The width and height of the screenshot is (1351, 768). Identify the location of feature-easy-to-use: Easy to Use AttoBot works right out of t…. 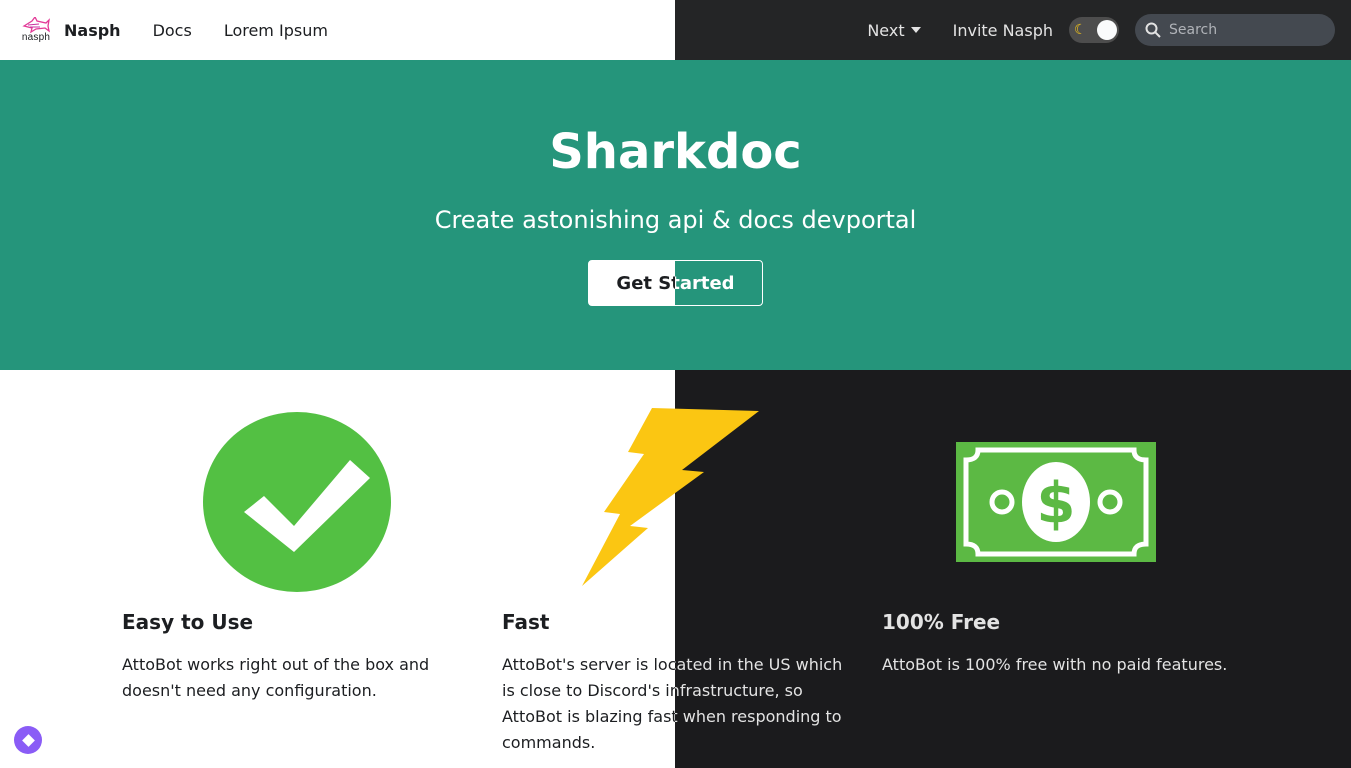
(302, 569).